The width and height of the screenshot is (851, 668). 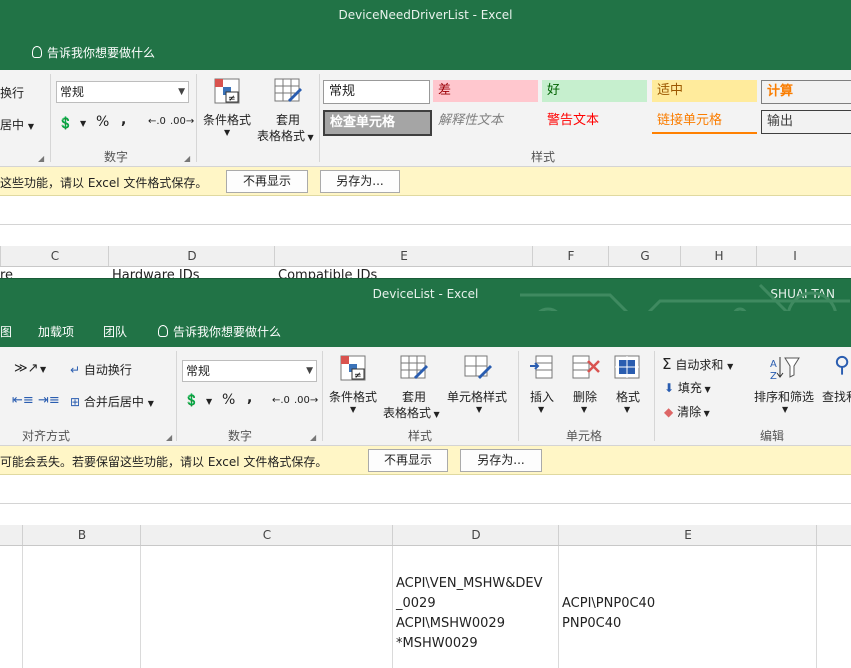 What do you see at coordinates (585, 396) in the screenshot?
I see `delete-button: 删除` at bounding box center [585, 396].